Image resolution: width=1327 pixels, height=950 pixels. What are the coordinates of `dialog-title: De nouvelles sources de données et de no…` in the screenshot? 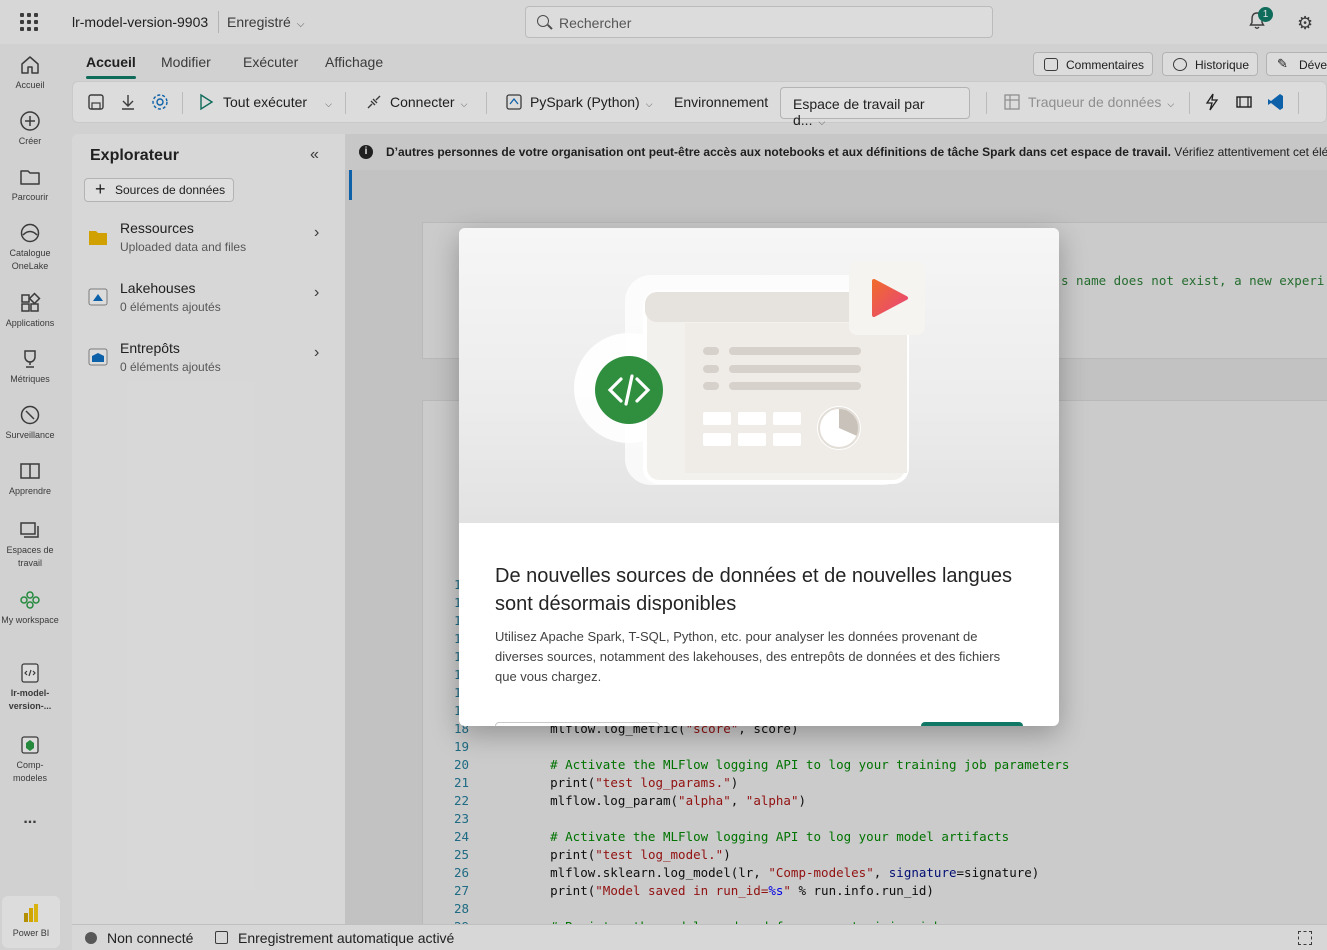 It's located at (754, 590).